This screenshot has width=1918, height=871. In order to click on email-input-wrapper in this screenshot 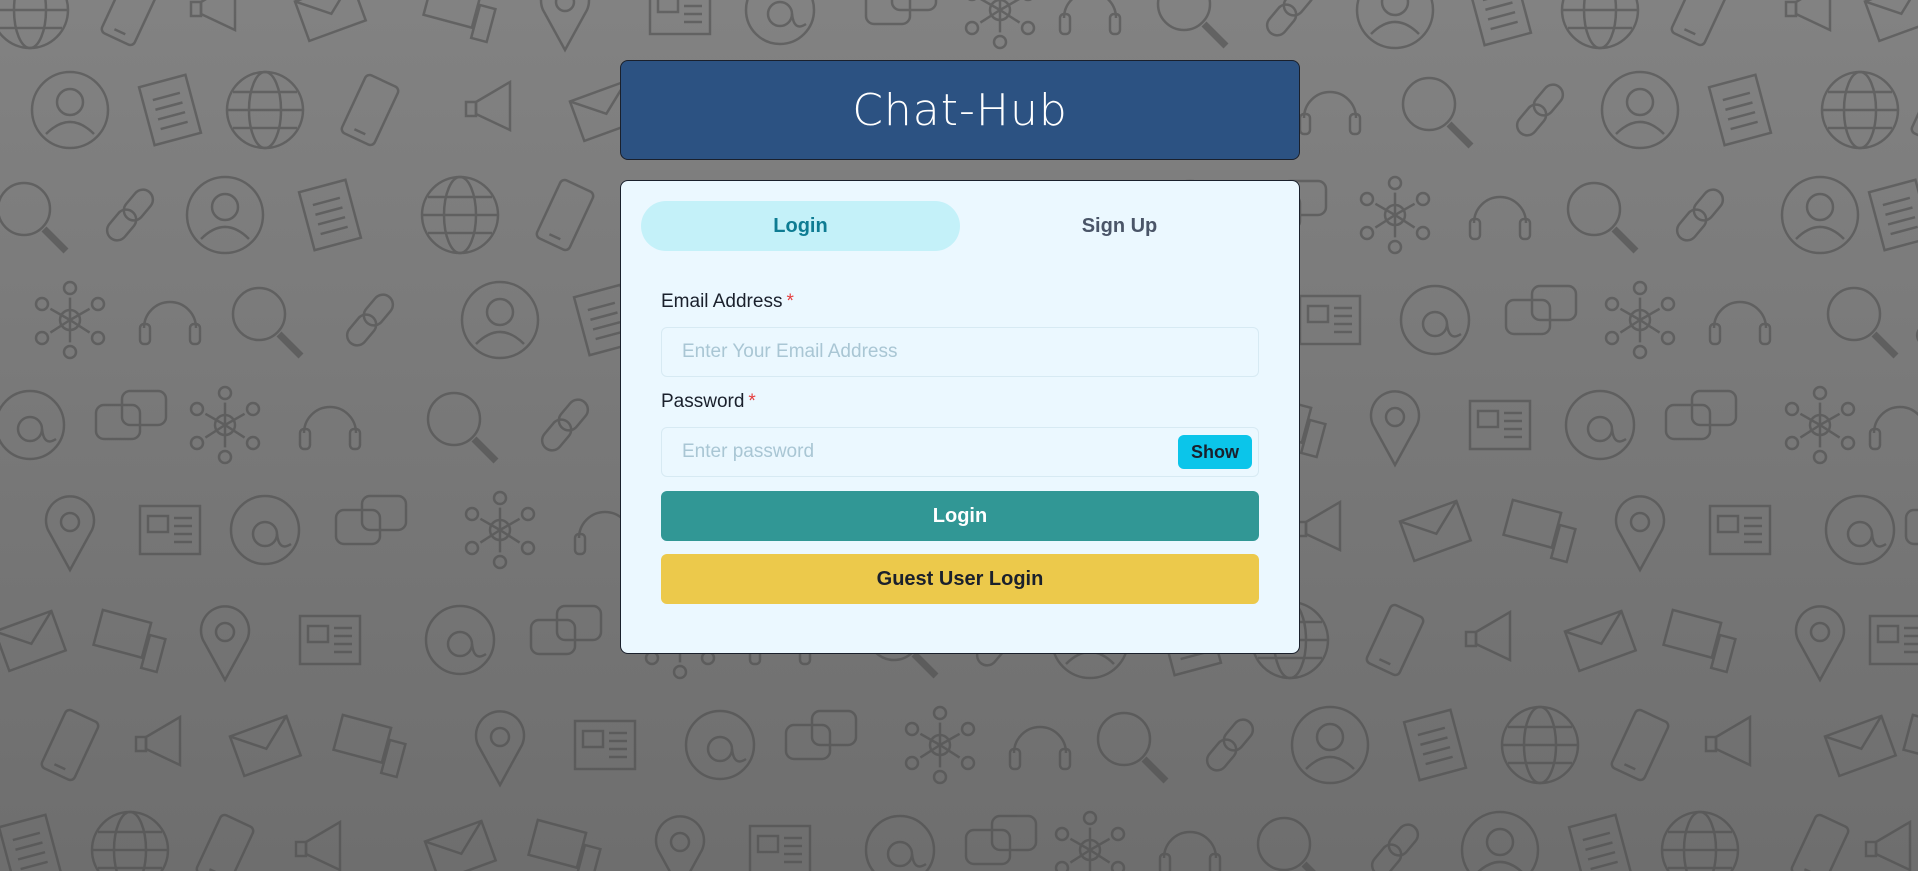, I will do `click(960, 352)`.